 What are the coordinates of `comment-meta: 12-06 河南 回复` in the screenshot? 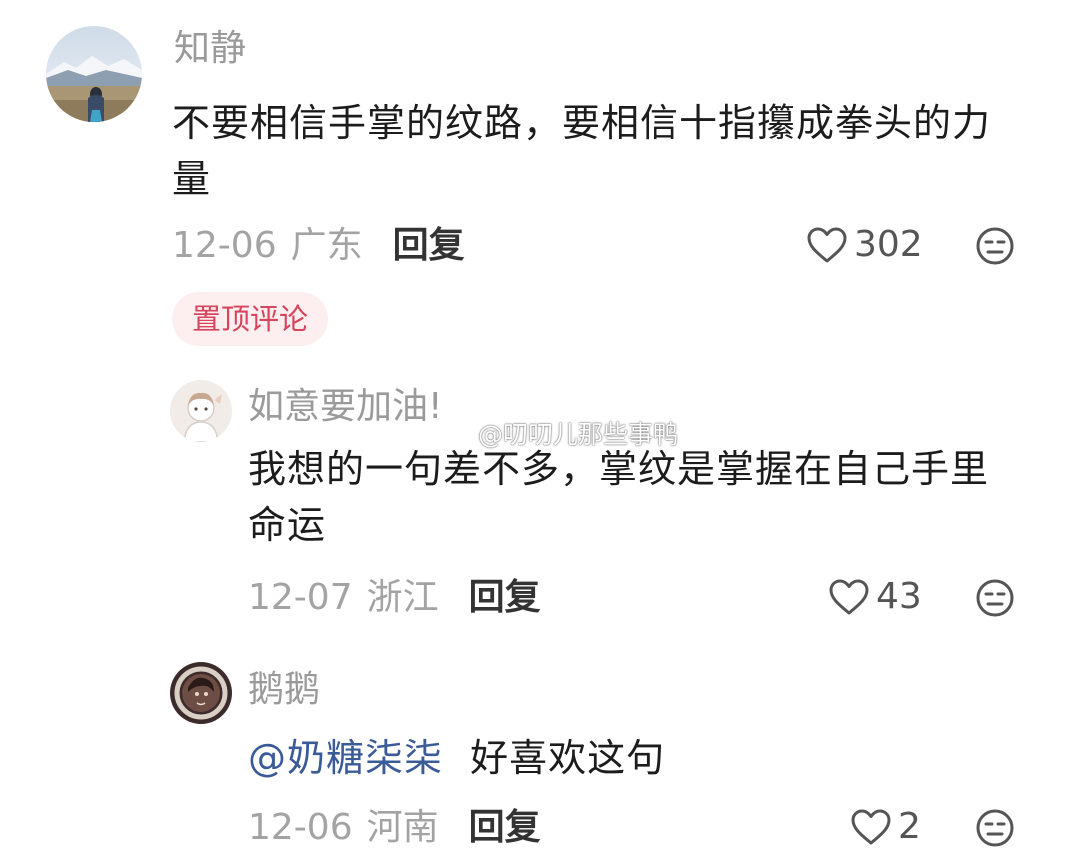 It's located at (394, 828).